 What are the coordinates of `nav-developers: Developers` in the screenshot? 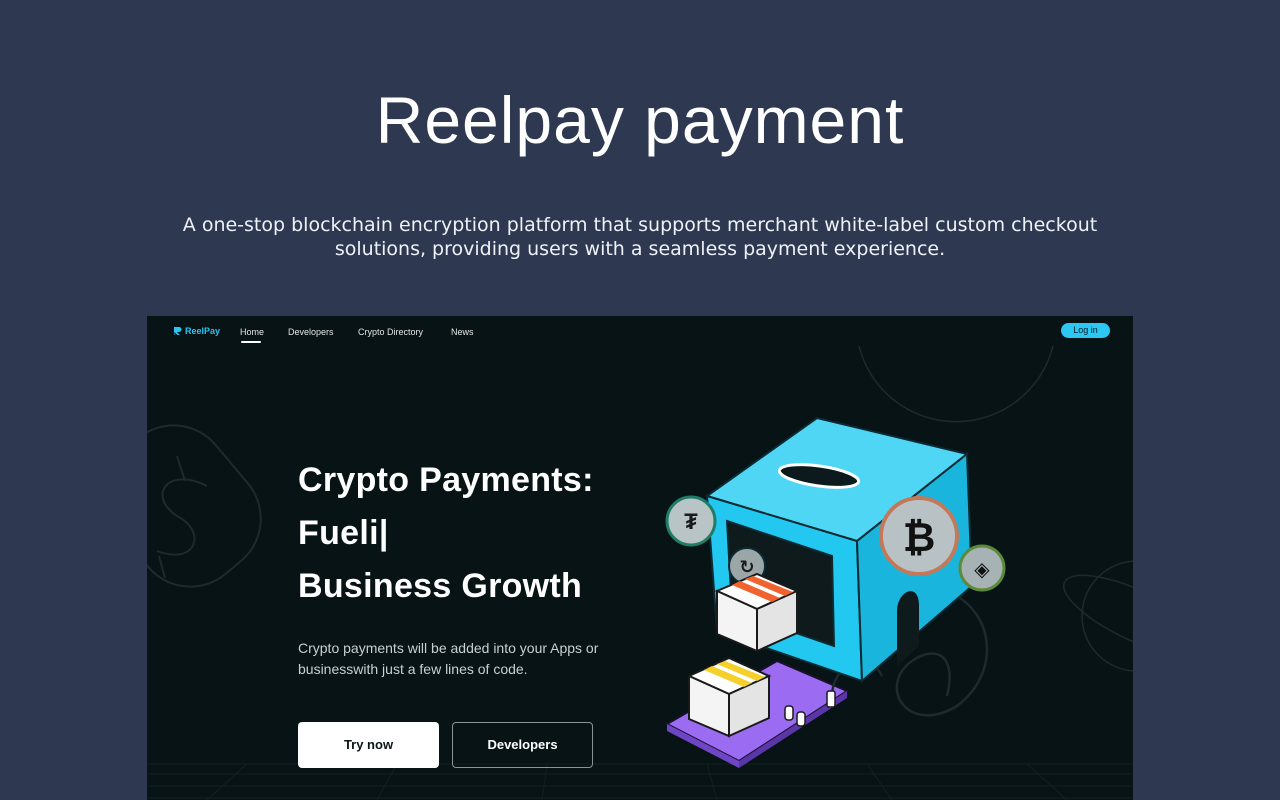 It's located at (311, 332).